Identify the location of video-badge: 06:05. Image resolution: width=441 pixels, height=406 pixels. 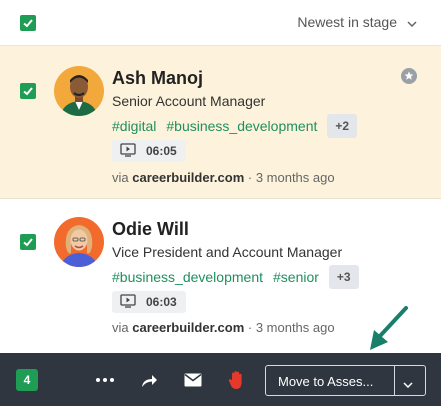
(149, 151).